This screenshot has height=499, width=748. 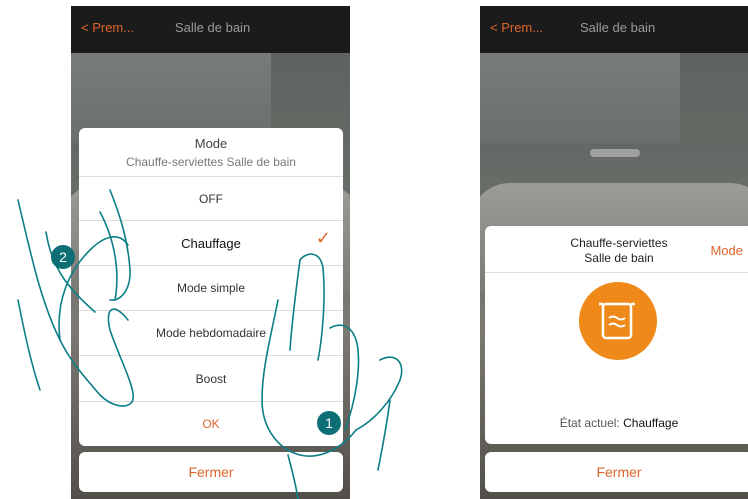 What do you see at coordinates (211, 162) in the screenshot?
I see `dialog-subheading: Chauffe-serviettes Salle de bain` at bounding box center [211, 162].